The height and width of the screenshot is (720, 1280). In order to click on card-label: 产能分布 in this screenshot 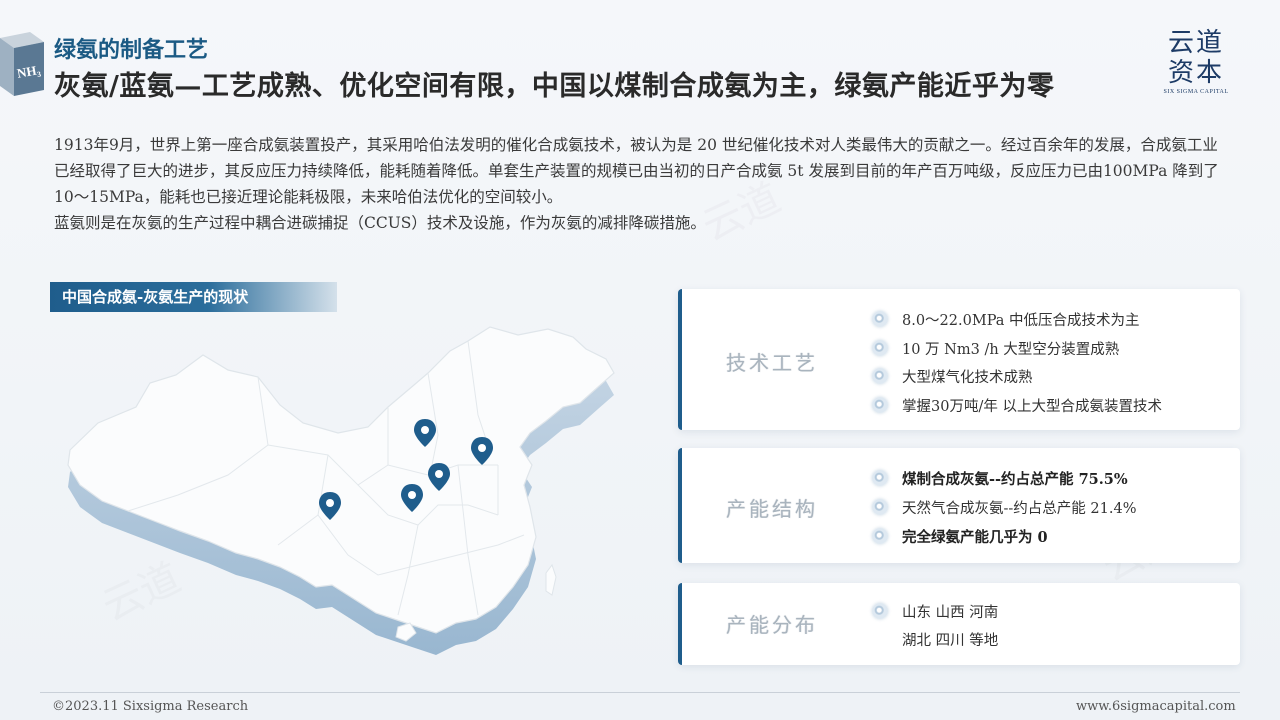, I will do `click(772, 625)`.